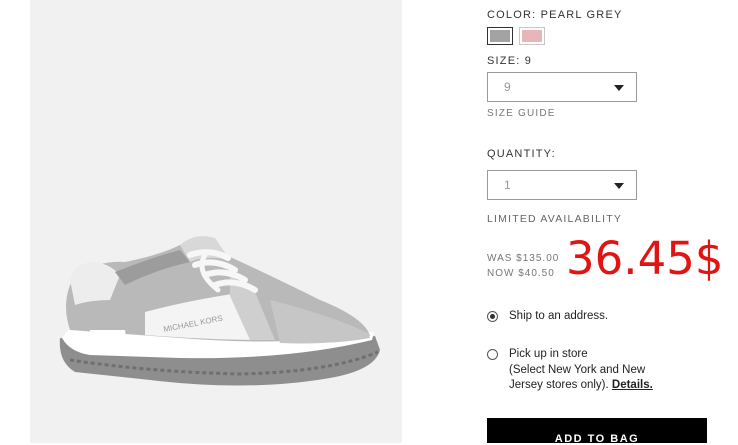  Describe the element at coordinates (523, 258) in the screenshot. I see `was-price: WAS $135.00` at that location.